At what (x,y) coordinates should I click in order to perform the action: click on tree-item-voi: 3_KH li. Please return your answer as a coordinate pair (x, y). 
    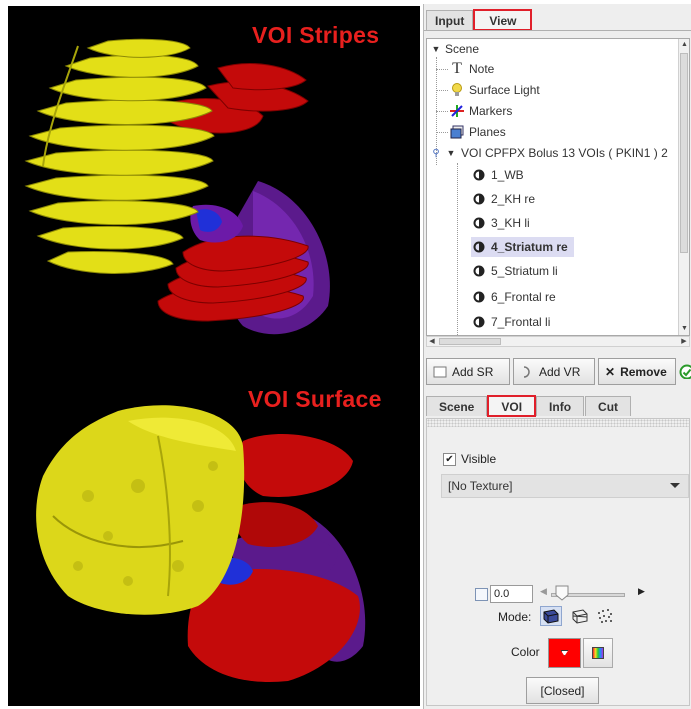
    Looking at the image, I should click on (500, 223).